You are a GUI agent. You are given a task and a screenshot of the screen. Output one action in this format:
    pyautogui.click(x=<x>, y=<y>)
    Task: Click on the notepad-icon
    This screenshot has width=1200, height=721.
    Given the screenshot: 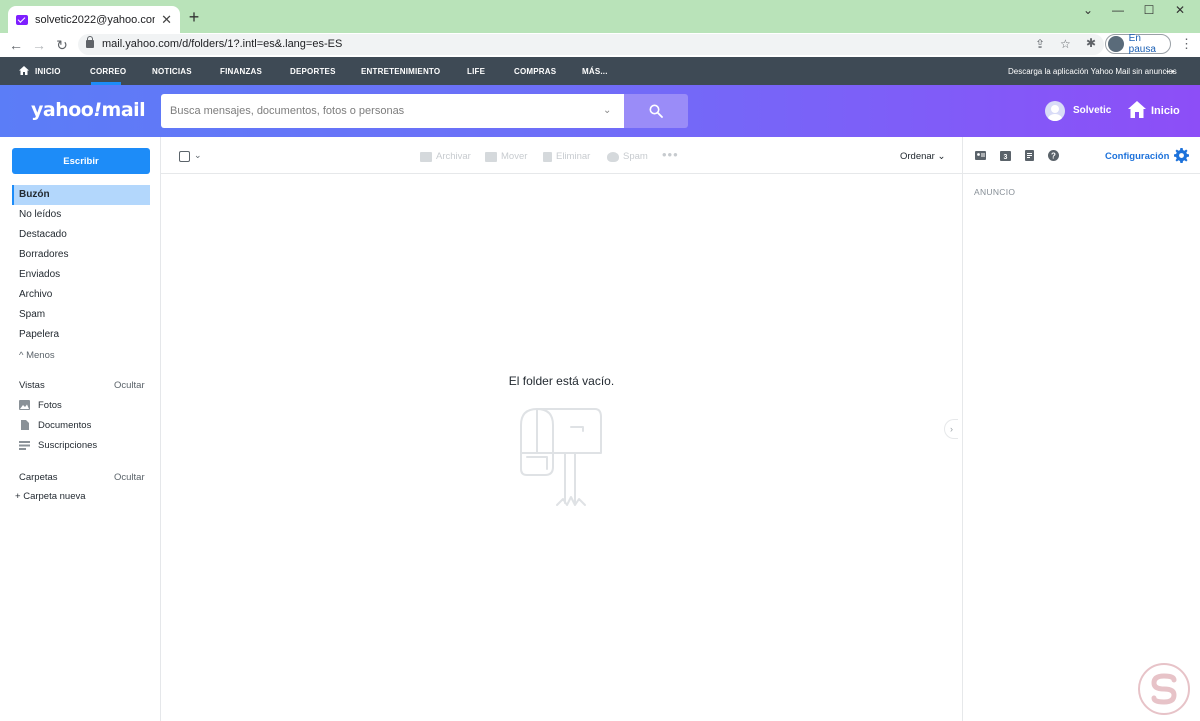 What is the action you would take?
    pyautogui.click(x=1029, y=155)
    